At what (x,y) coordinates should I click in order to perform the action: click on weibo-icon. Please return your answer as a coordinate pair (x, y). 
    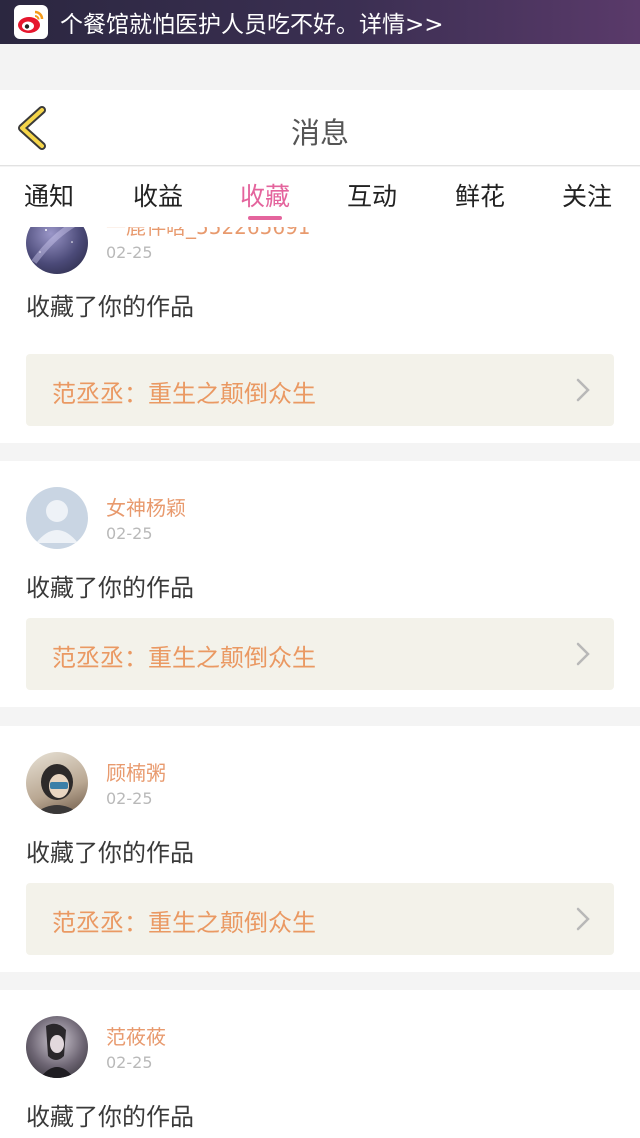
    Looking at the image, I should click on (31, 22).